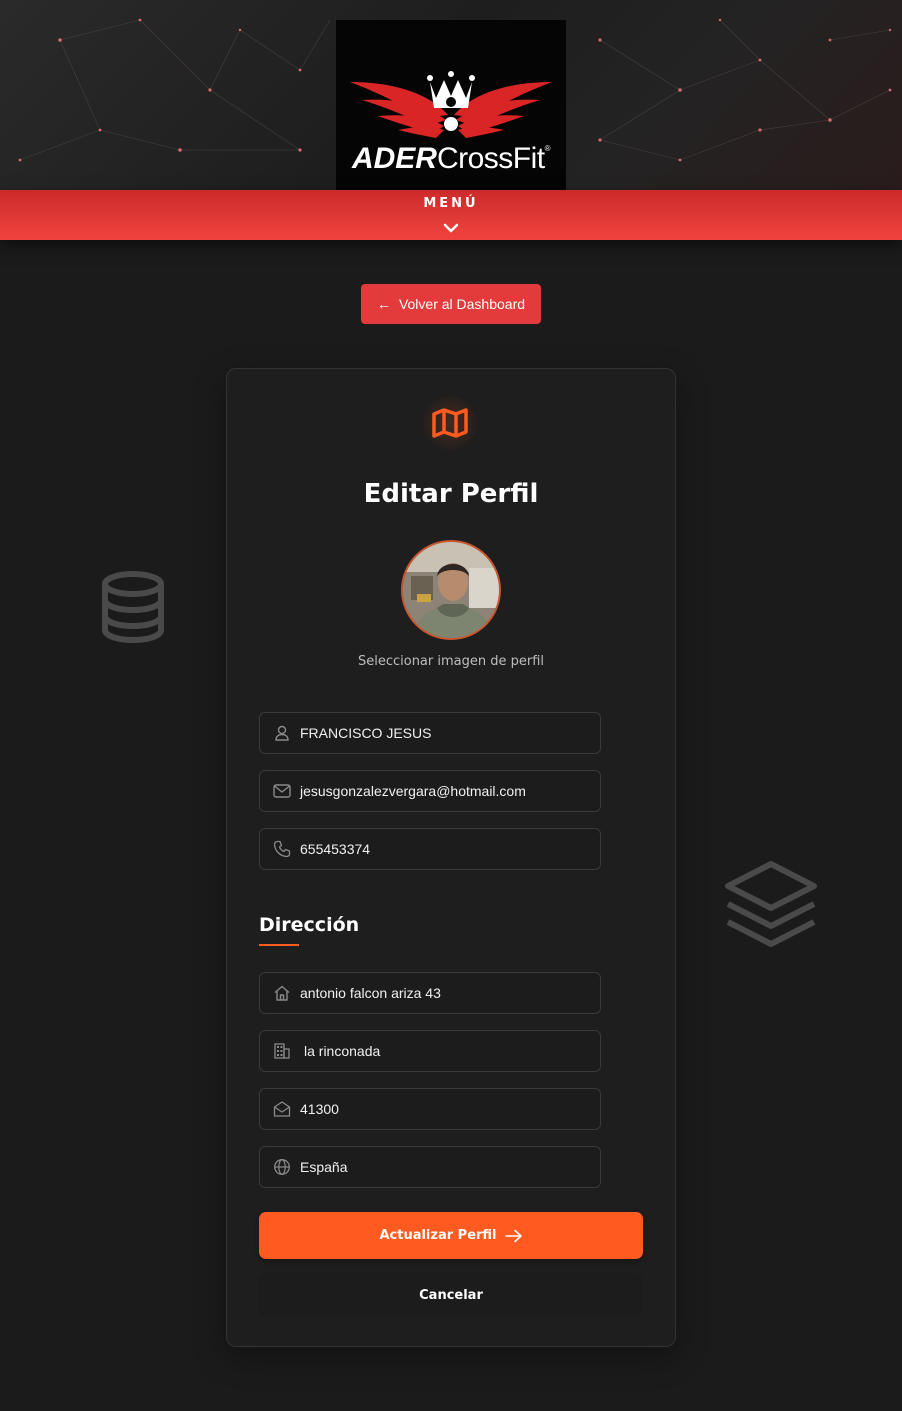 Image resolution: width=902 pixels, height=1411 pixels. Describe the element at coordinates (771, 904) in the screenshot. I see `layers-icon` at that location.